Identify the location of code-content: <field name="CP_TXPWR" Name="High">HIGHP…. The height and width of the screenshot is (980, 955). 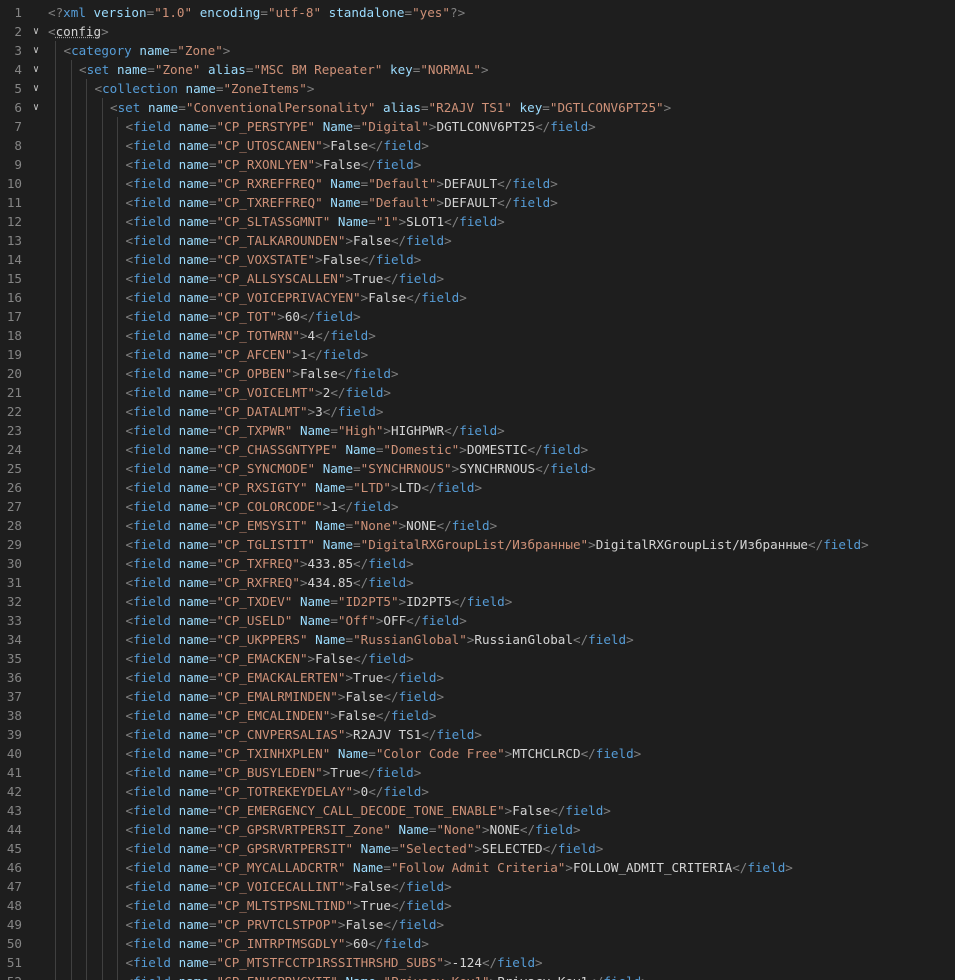
(315, 430).